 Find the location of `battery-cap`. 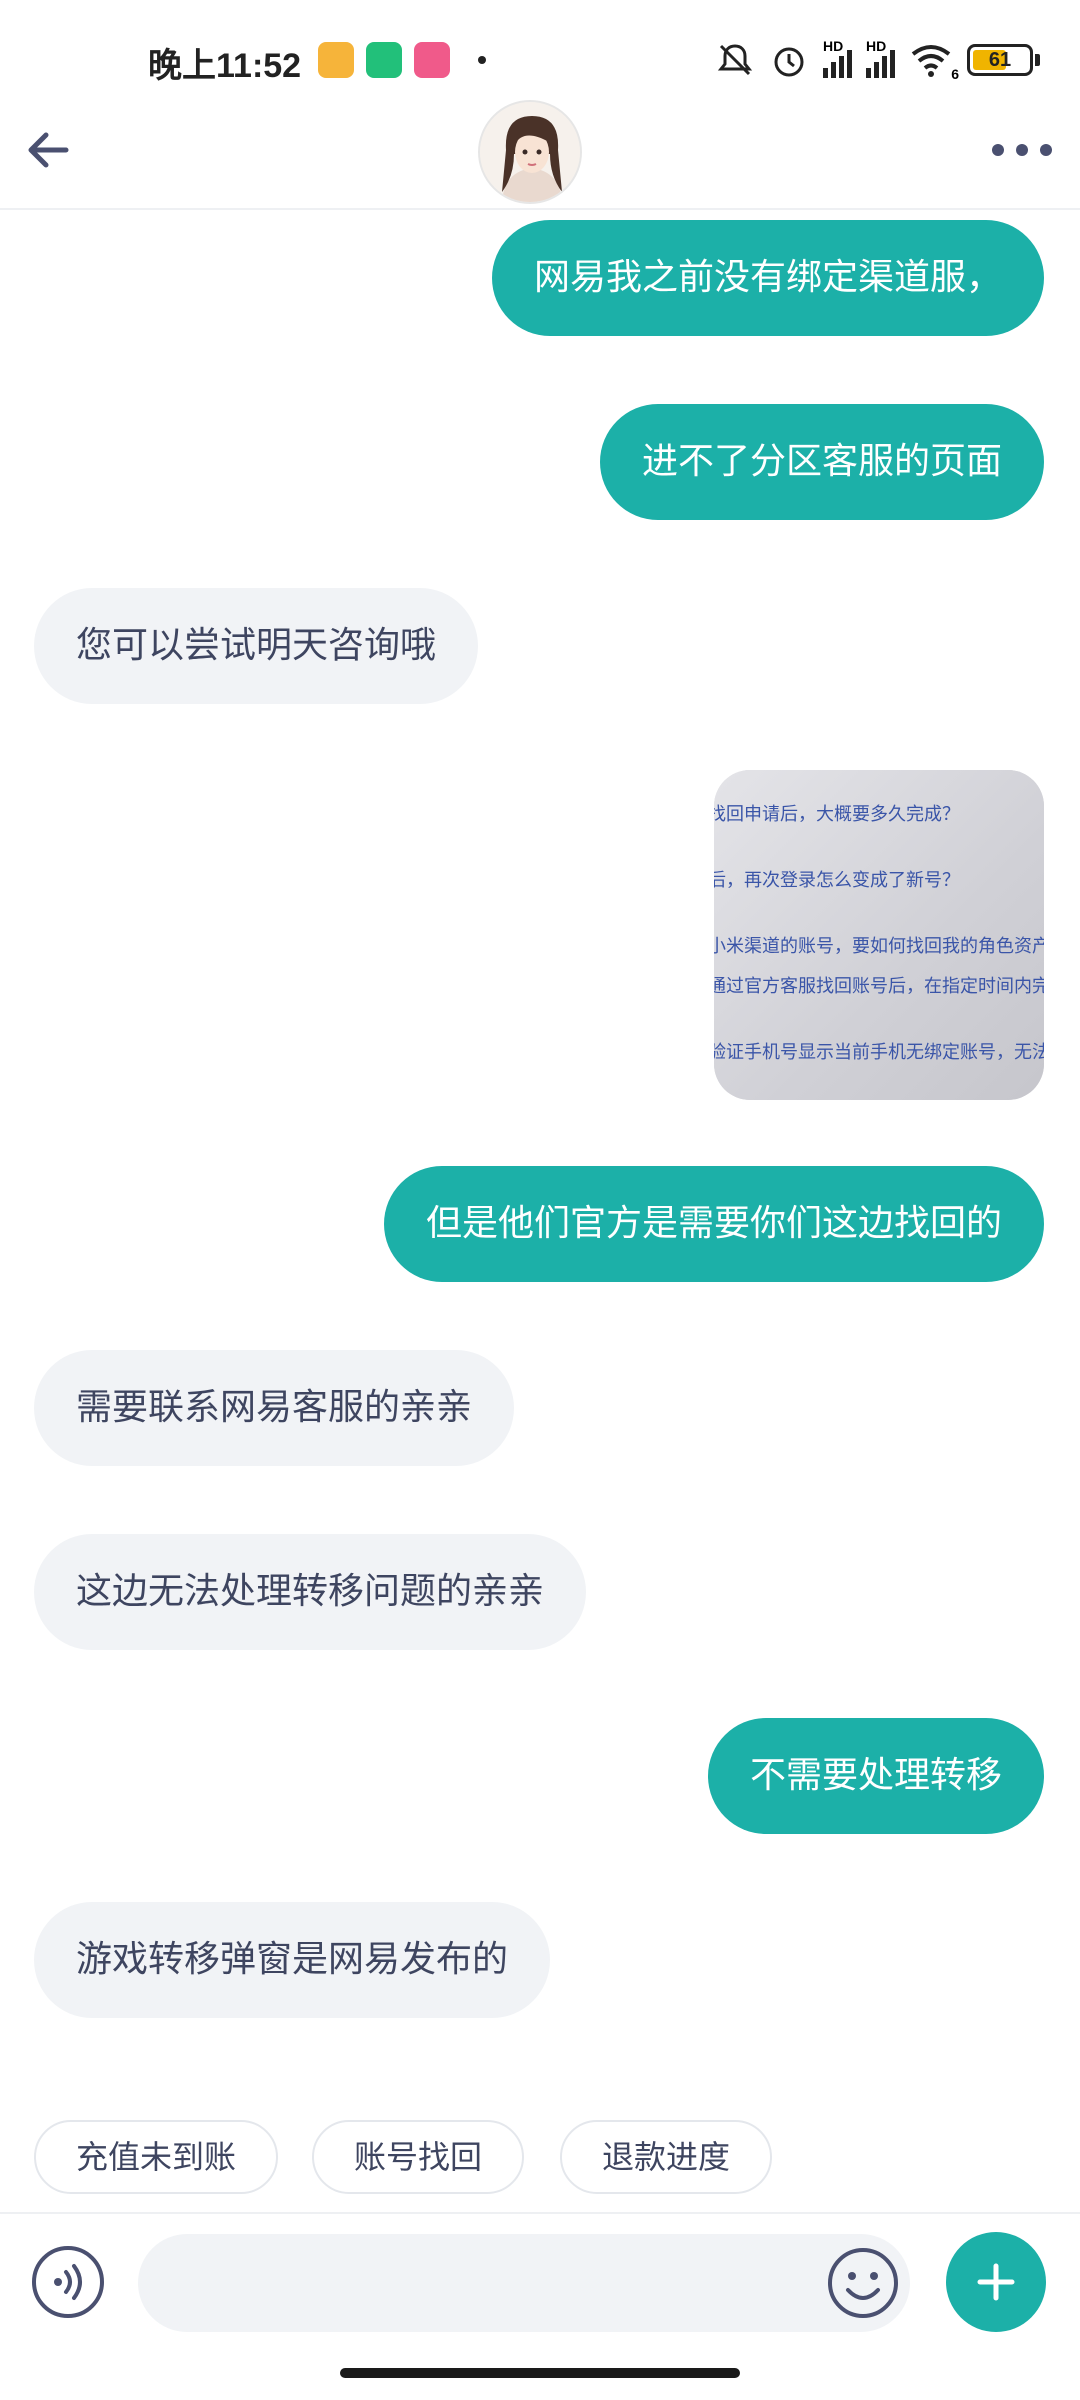

battery-cap is located at coordinates (1037, 60).